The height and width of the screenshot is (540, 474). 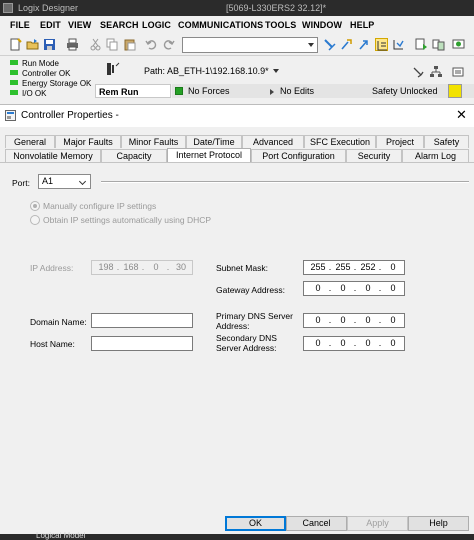 I want to click on menu-search: SEARCH, so click(x=119, y=25).